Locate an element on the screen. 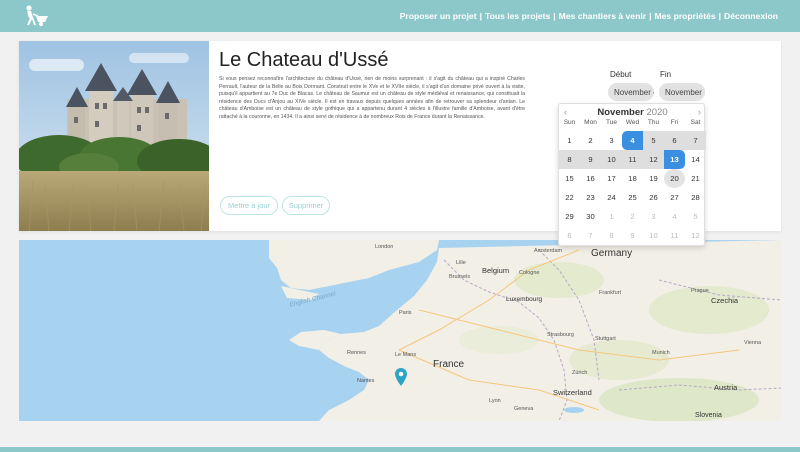 Image resolution: width=800 pixels, height=452 pixels. map-city-label: Lyon is located at coordinates (495, 401).